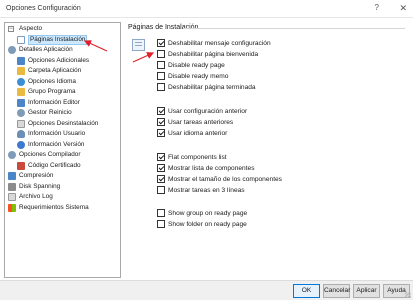 Image resolution: width=413 pixels, height=300 pixels. Describe the element at coordinates (52, 91) in the screenshot. I see `tree-item-label: Grupo Programa` at that location.